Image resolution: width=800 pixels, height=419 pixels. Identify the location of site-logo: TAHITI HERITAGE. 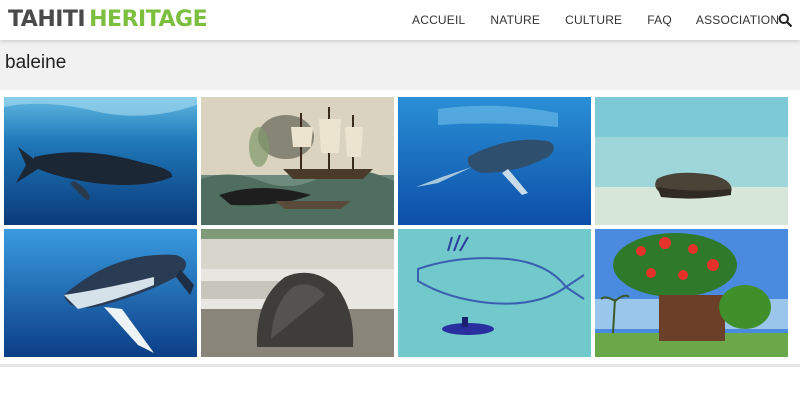
(108, 19).